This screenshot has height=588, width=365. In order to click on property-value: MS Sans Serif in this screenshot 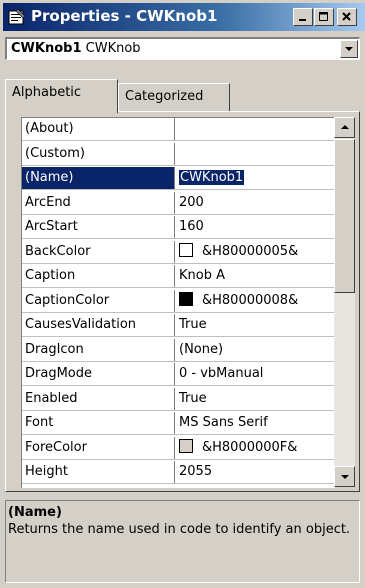, I will do `click(255, 423)`.